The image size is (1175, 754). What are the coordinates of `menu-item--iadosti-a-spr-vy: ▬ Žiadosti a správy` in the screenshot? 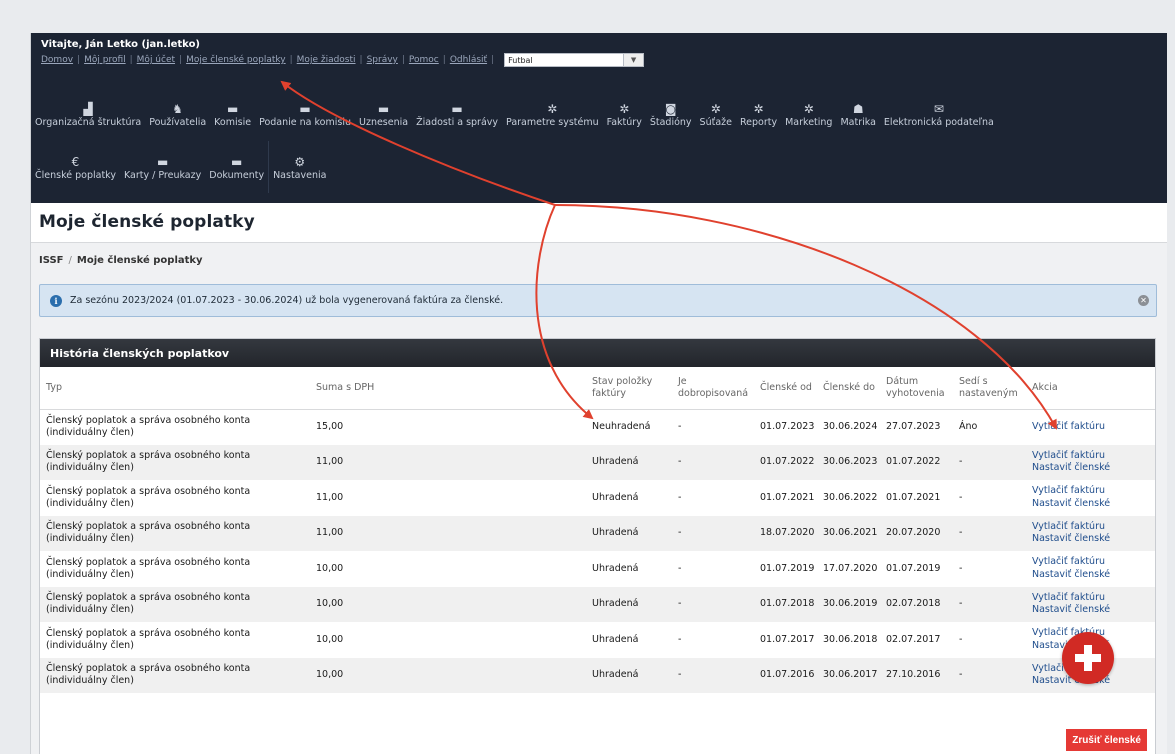 It's located at (457, 114).